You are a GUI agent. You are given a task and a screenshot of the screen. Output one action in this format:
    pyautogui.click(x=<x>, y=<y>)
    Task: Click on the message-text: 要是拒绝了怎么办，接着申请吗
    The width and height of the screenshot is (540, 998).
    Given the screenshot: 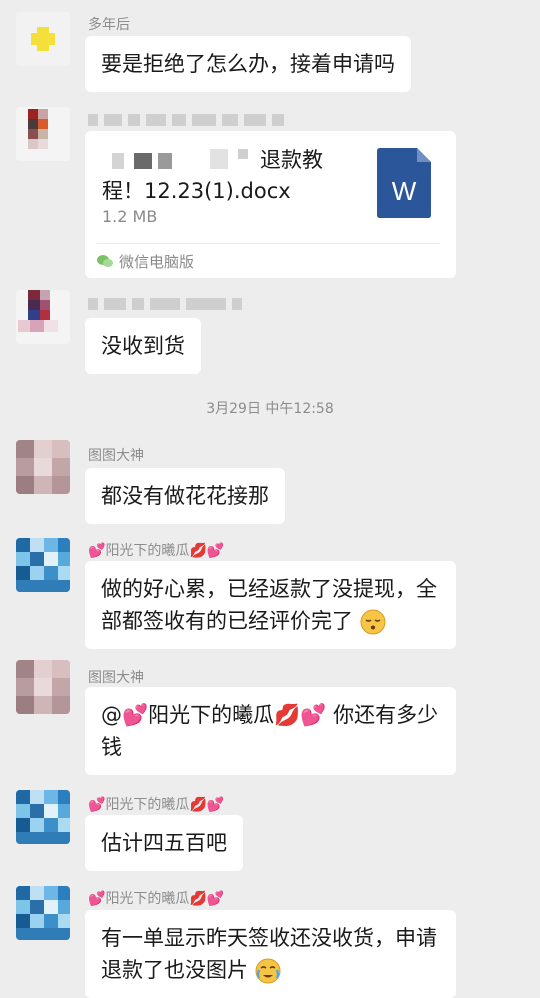 What is the action you would take?
    pyautogui.click(x=248, y=64)
    